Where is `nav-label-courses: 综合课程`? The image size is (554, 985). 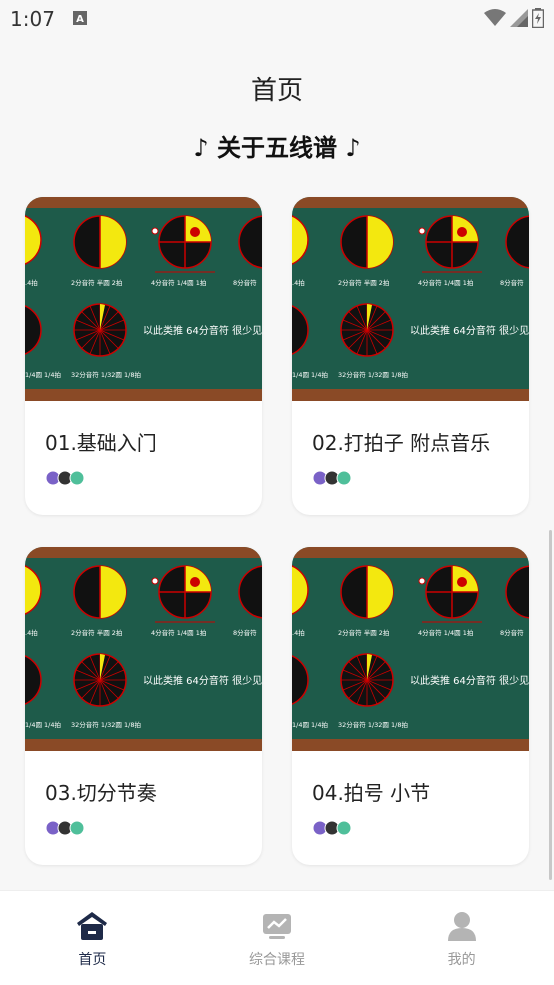 nav-label-courses: 综合课程 is located at coordinates (277, 960).